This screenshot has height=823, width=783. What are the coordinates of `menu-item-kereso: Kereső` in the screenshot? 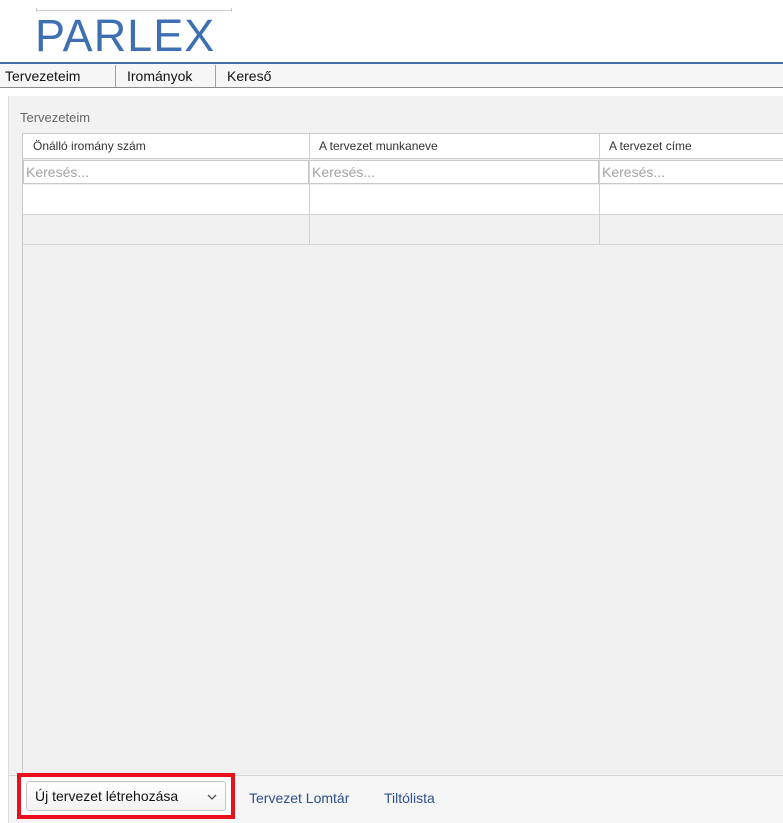 It's located at (249, 76).